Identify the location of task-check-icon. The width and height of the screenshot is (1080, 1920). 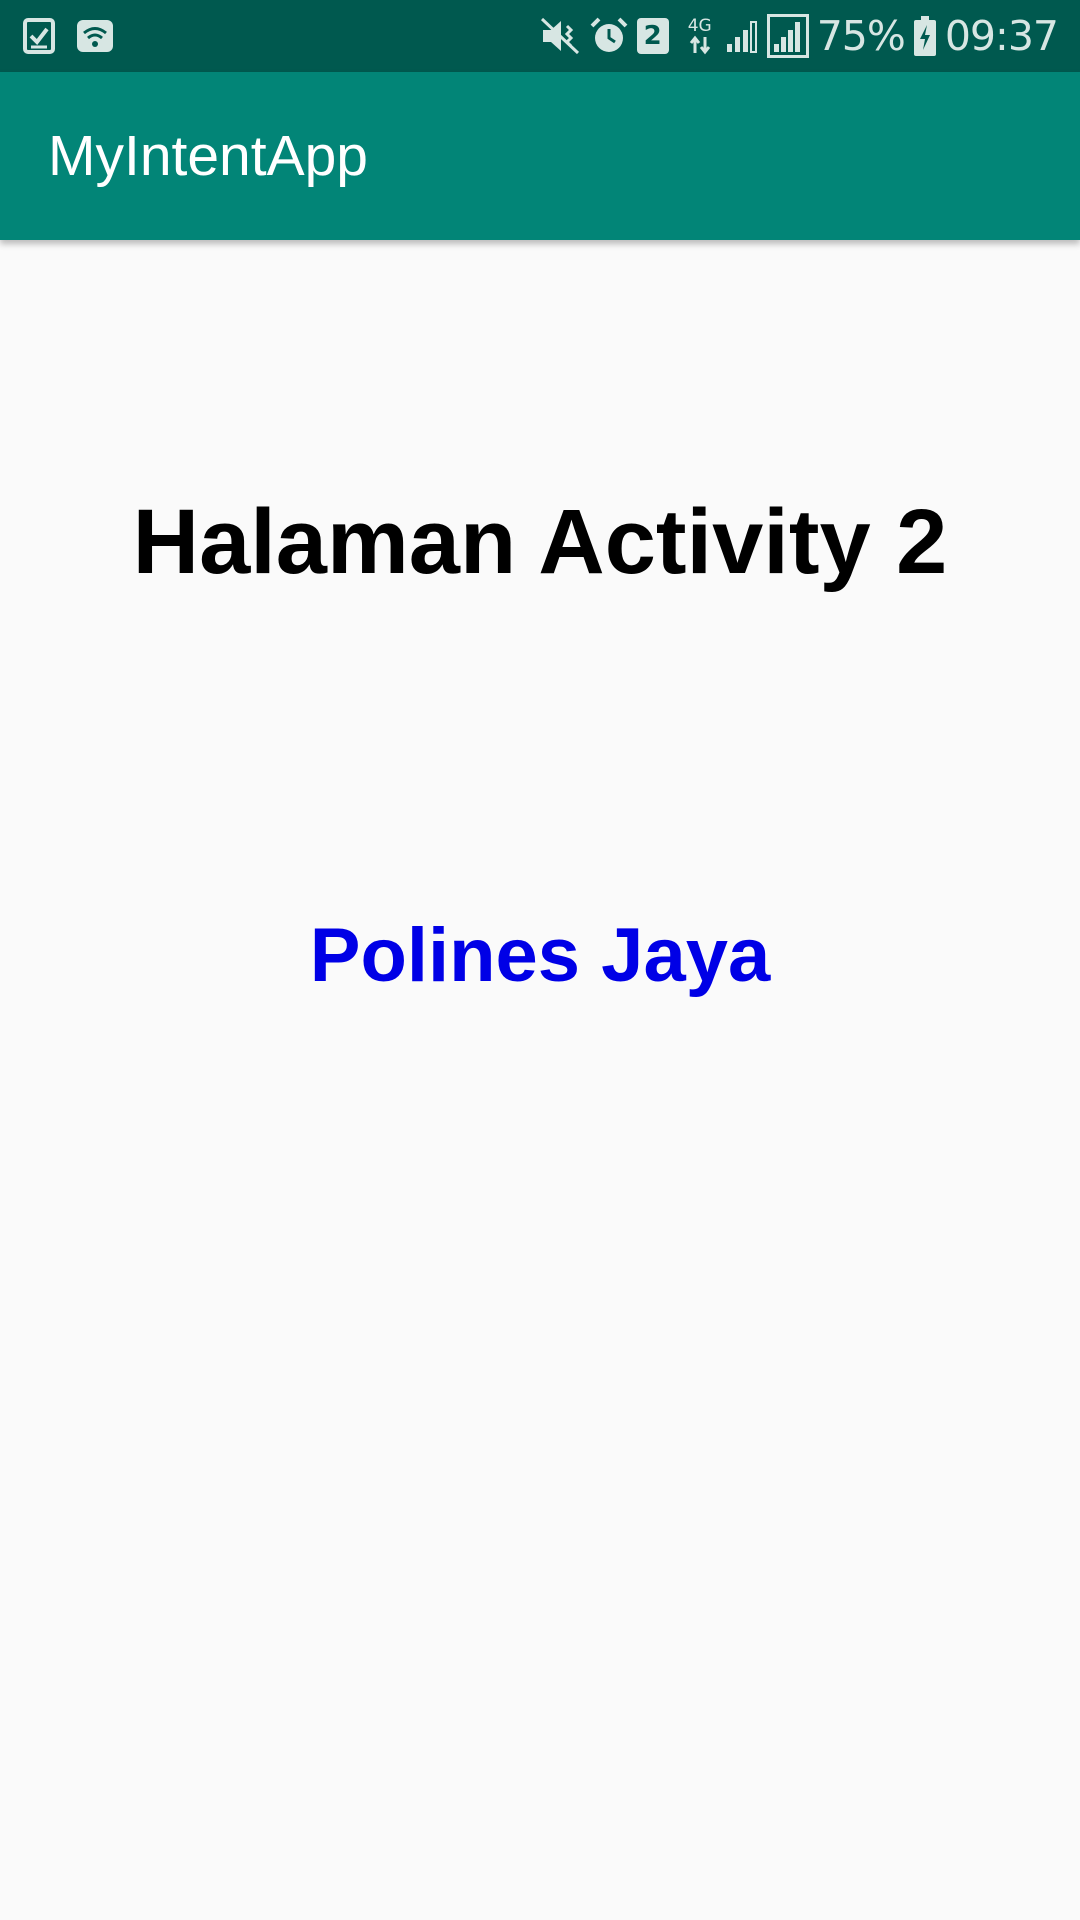
(39, 36).